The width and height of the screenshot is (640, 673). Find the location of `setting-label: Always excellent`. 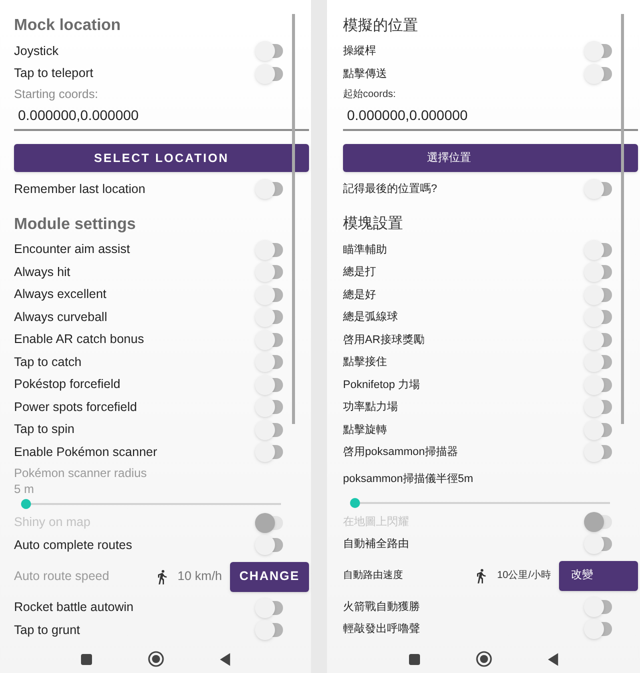

setting-label: Always excellent is located at coordinates (60, 295).